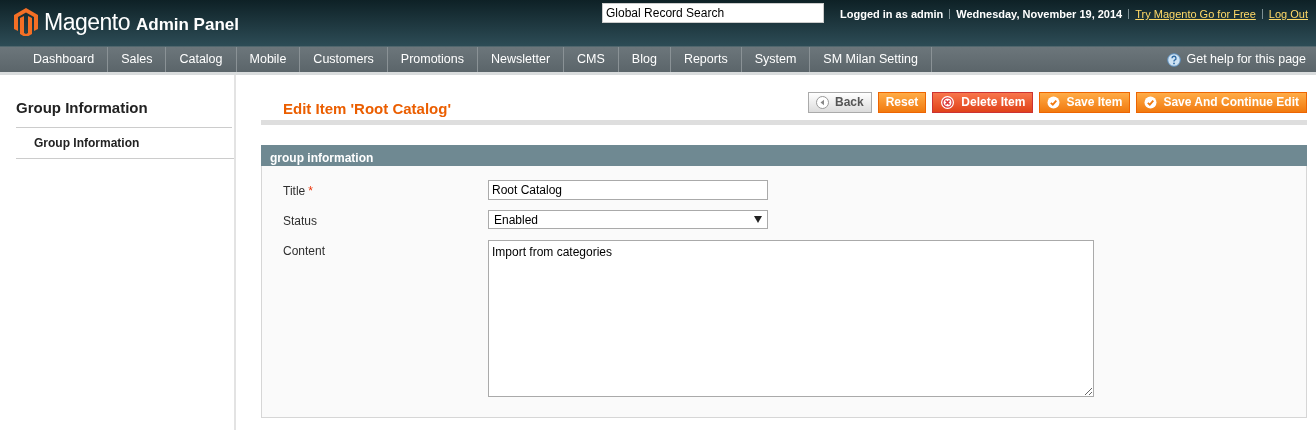  I want to click on page-title: Edit Item 'Root Catalog', so click(367, 109).